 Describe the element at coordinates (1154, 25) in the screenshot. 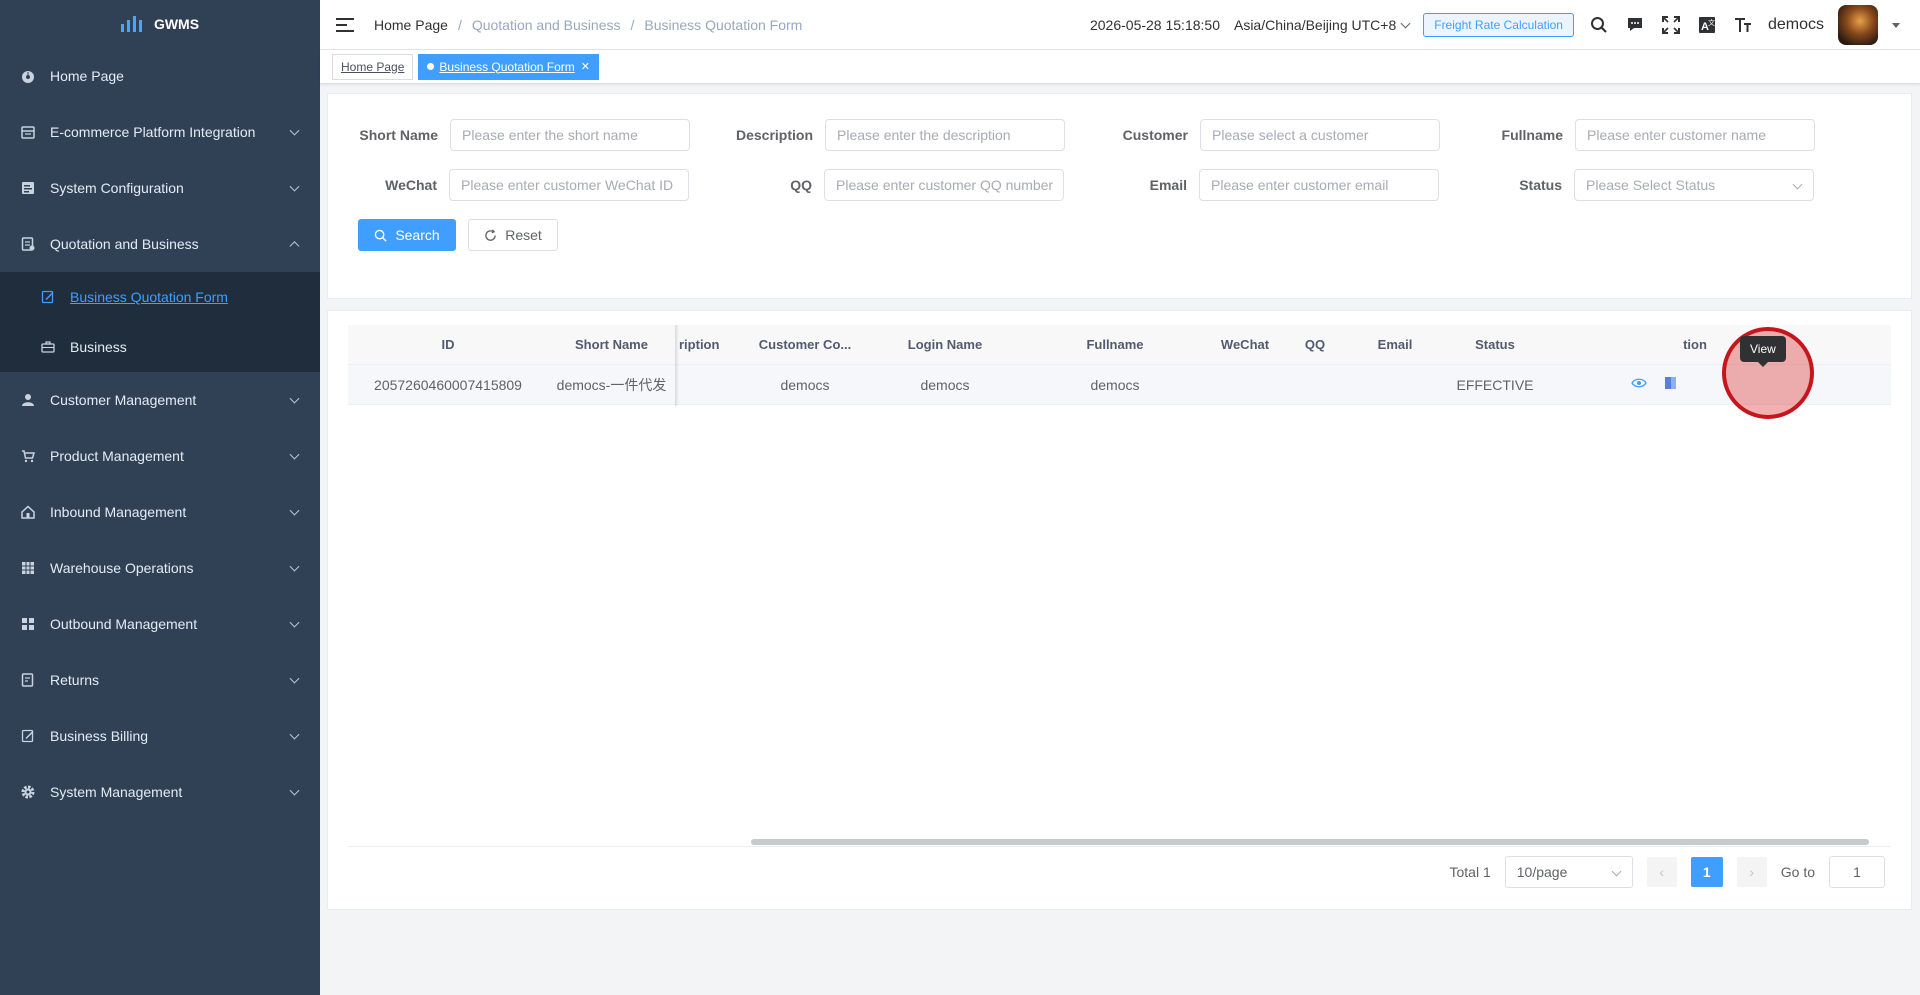

I see `datetime: 2026-05-28 15:18:50` at that location.